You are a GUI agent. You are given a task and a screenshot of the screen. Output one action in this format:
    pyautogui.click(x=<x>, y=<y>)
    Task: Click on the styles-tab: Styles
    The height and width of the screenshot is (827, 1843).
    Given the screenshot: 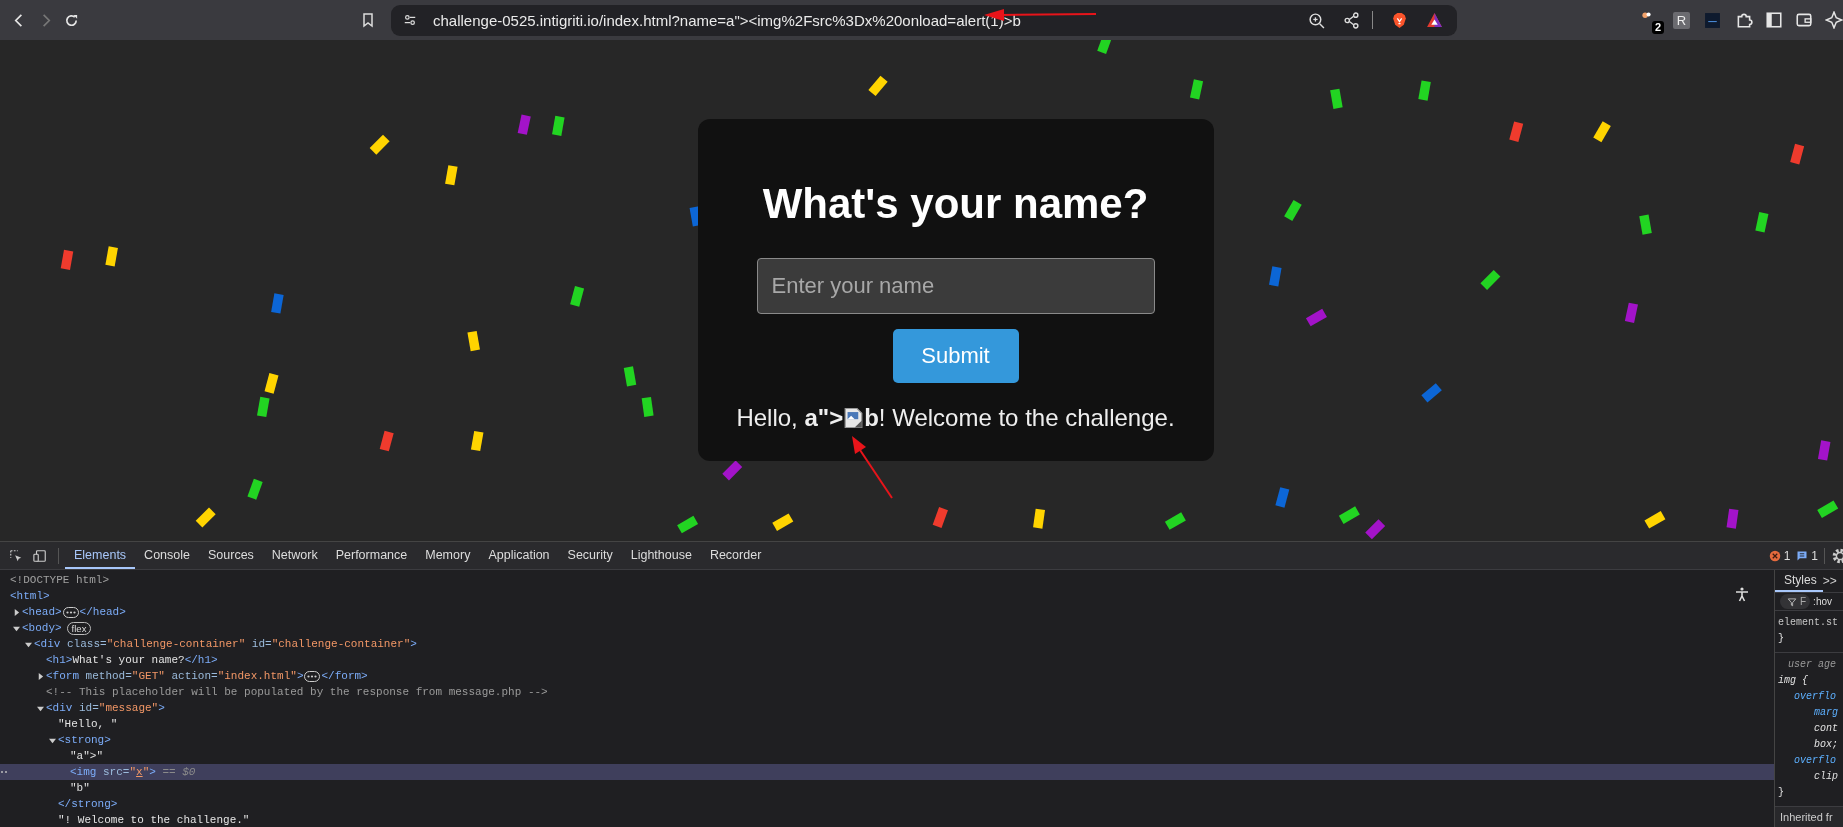 What is the action you would take?
    pyautogui.click(x=1799, y=581)
    